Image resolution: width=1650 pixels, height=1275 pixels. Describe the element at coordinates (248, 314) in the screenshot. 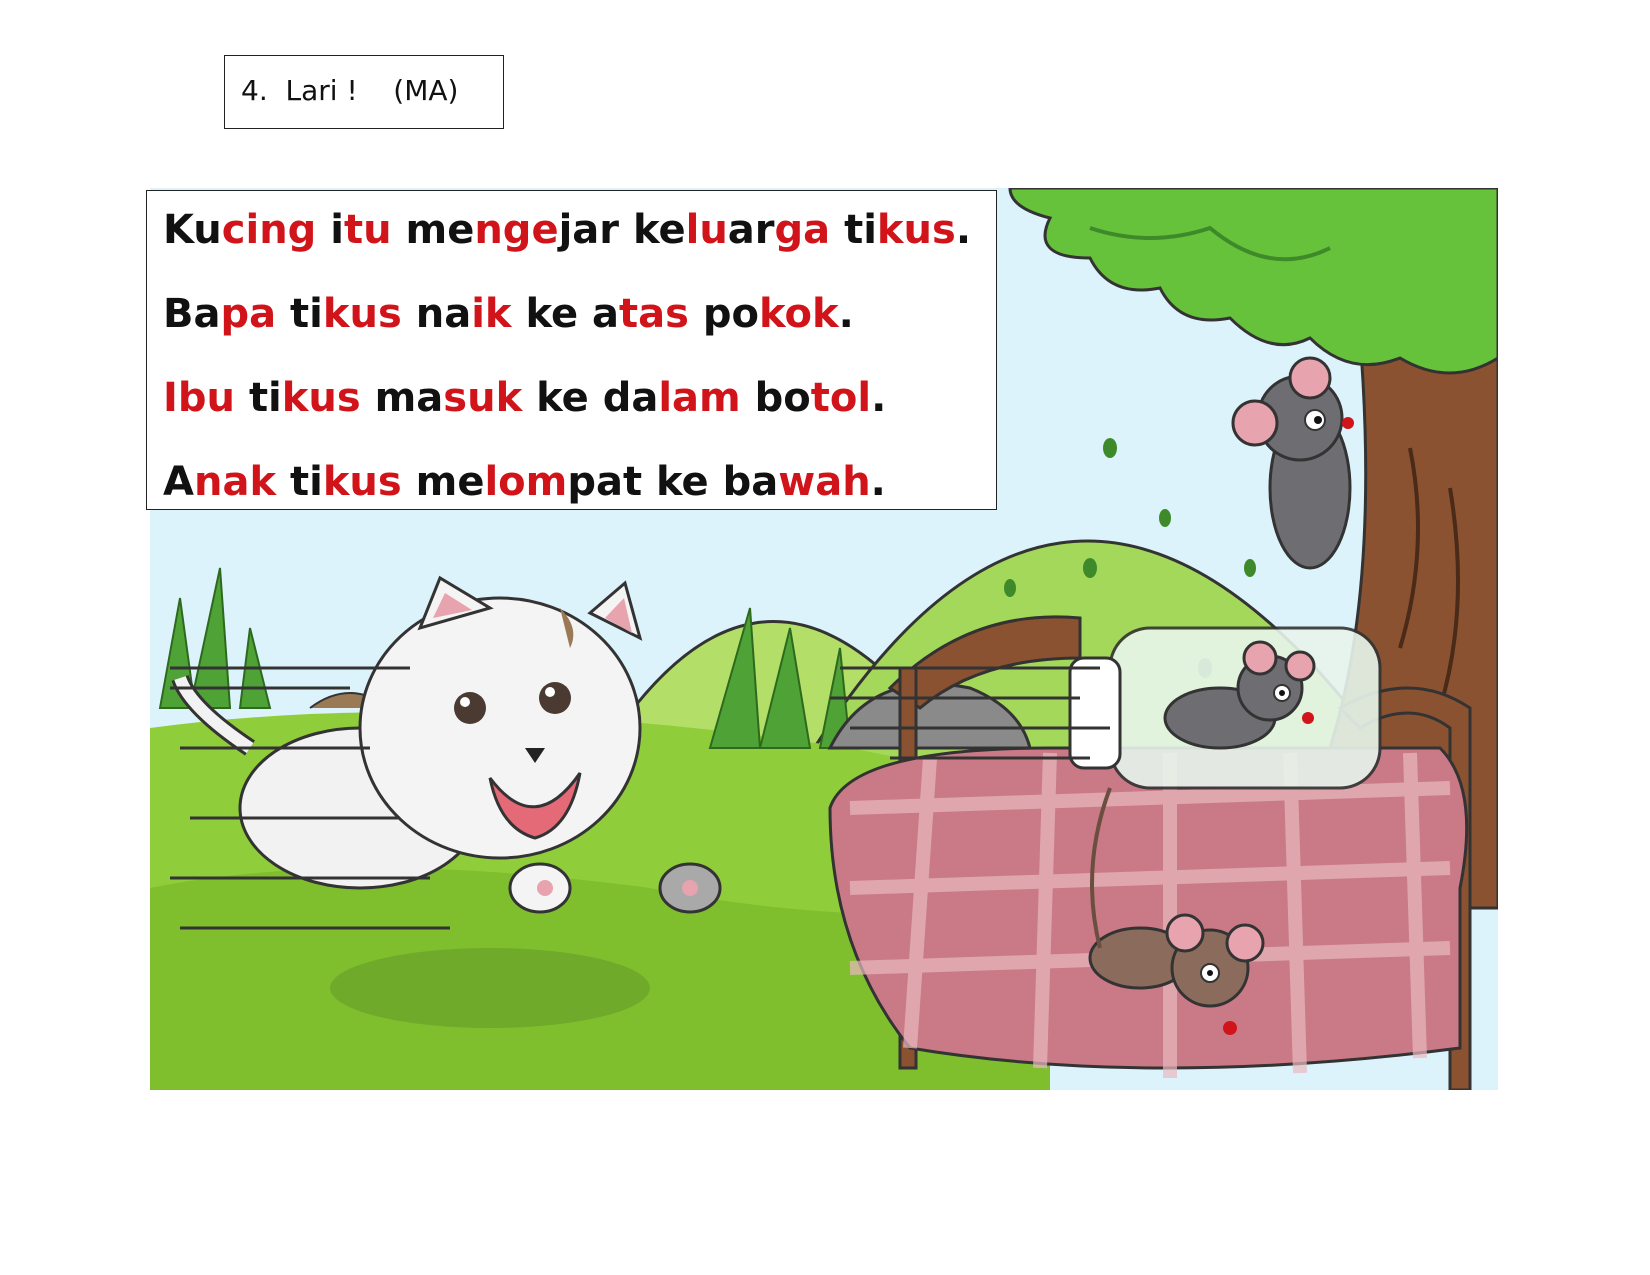

I see `highlighted-syllable: pa` at that location.